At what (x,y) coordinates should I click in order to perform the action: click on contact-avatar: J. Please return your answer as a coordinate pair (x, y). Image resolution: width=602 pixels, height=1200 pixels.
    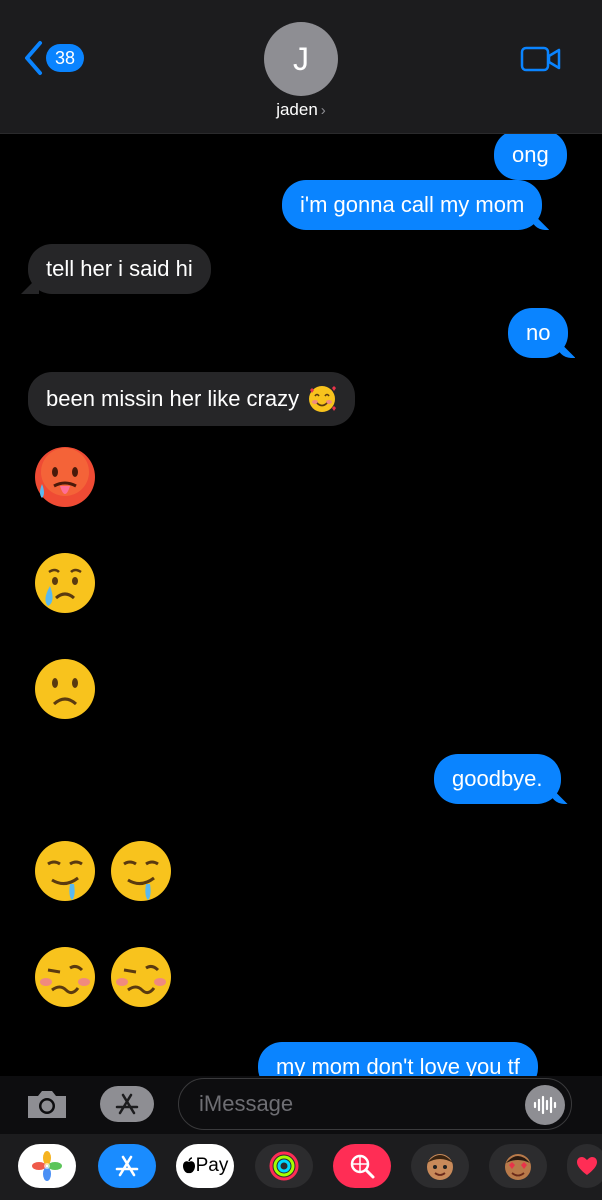
    Looking at the image, I should click on (301, 59).